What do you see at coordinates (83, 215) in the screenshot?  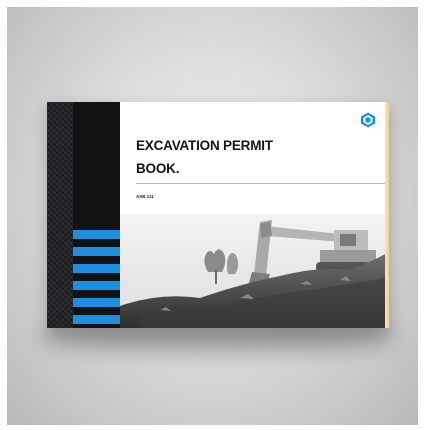 I see `book-spine` at bounding box center [83, 215].